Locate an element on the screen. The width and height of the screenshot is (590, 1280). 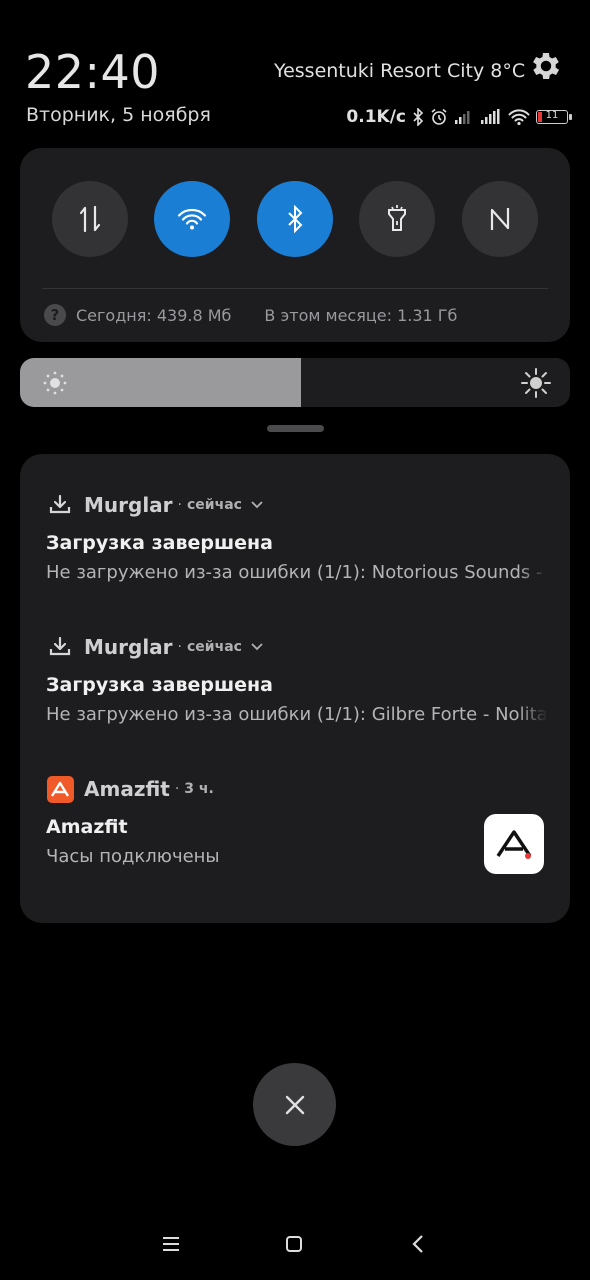
mobile-data-toggle is located at coordinates (90, 219).